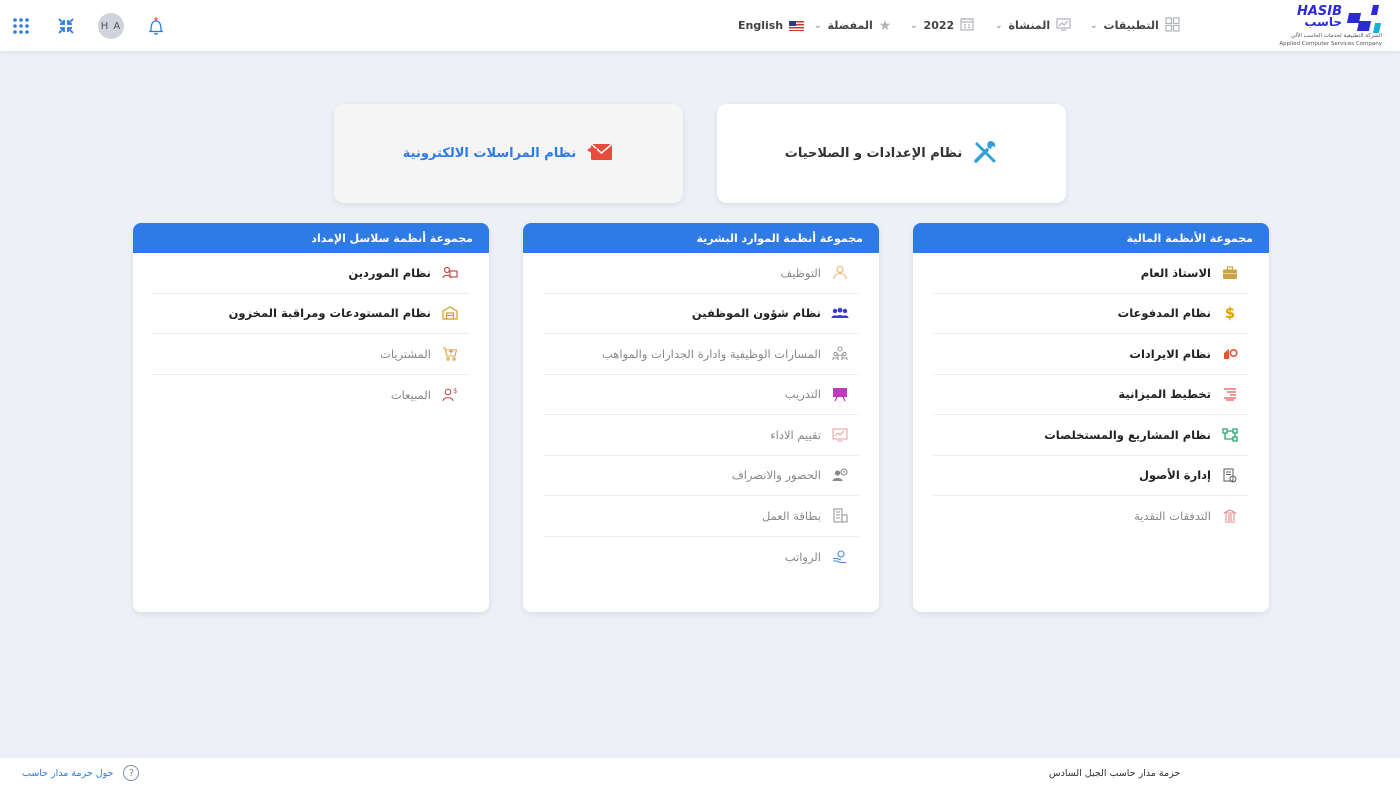 This screenshot has width=1400, height=788. Describe the element at coordinates (311, 238) in the screenshot. I see `panel-header: مجموعة أنظمة سلاسل الإمداد` at that location.